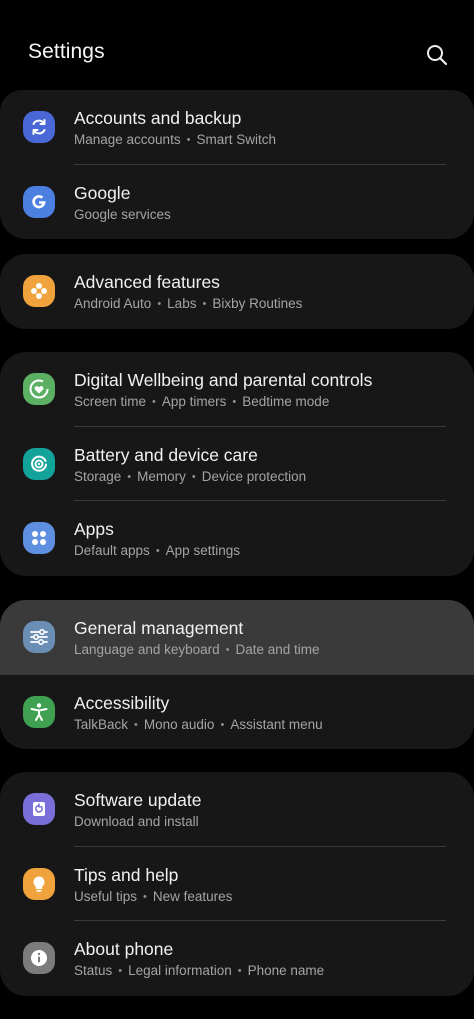 The height and width of the screenshot is (1019, 474). I want to click on search-button, so click(437, 55).